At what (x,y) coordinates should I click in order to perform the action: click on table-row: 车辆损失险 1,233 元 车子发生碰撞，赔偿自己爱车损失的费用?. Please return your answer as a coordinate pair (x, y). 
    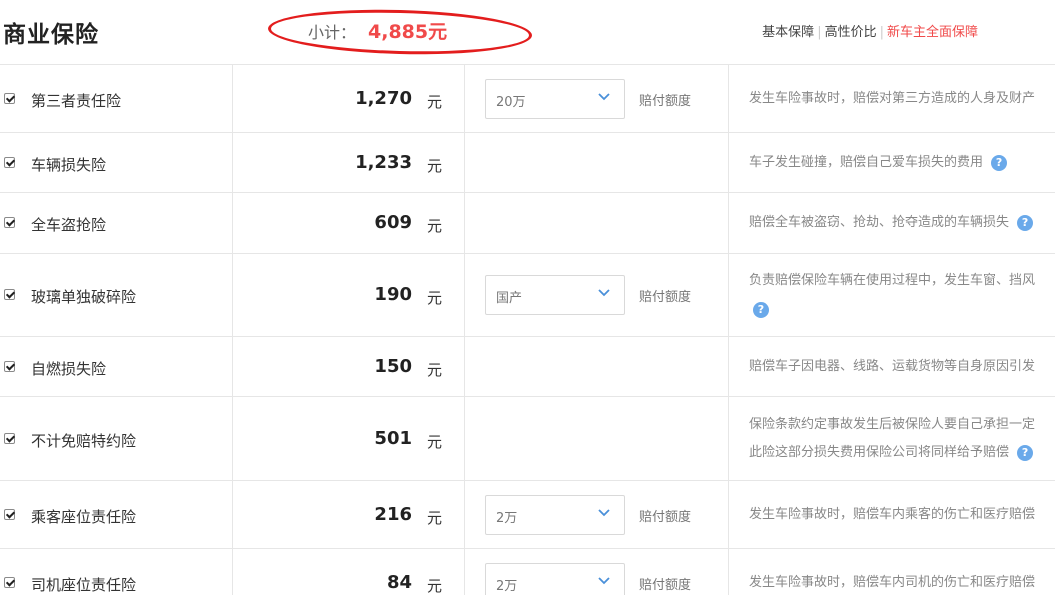
    Looking at the image, I should click on (527, 163).